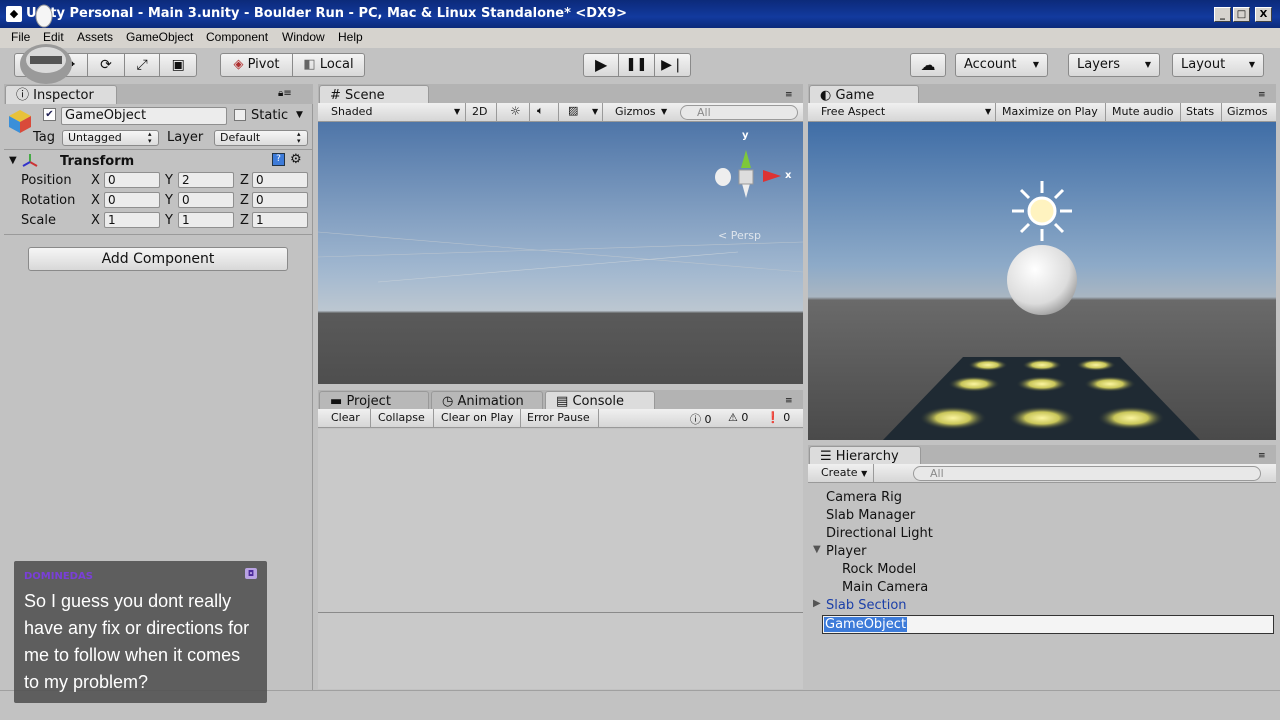 The image size is (1280, 720). What do you see at coordinates (864, 497) in the screenshot?
I see `hierarchy-item-camera-rig: Camera Rig` at bounding box center [864, 497].